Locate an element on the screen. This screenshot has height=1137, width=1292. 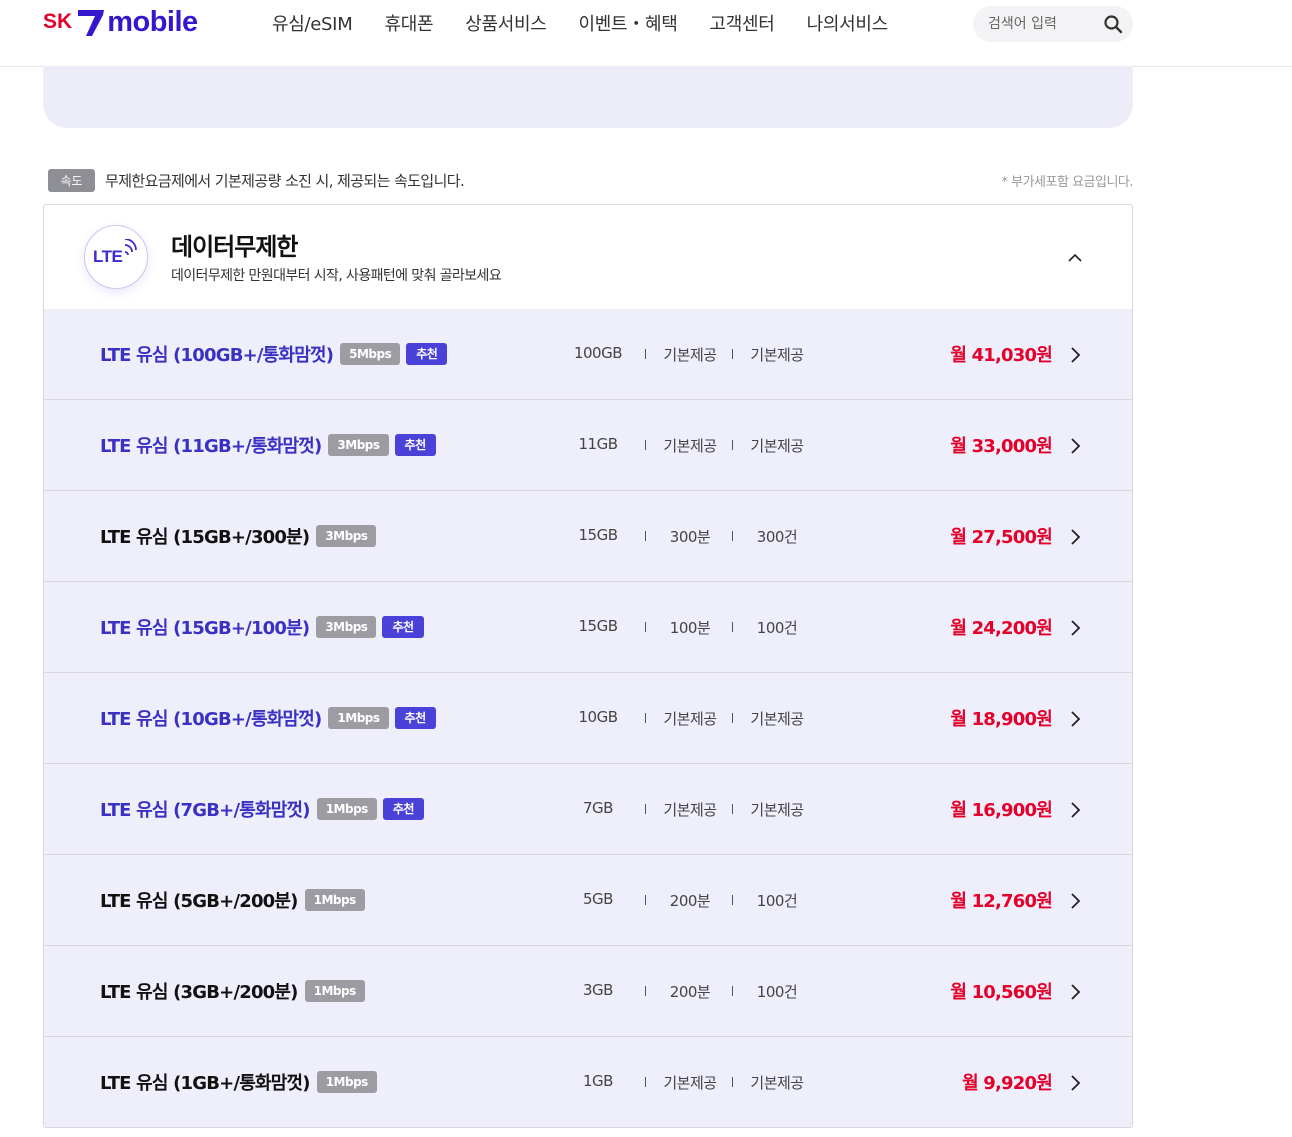
speed-badge: 5Mbps is located at coordinates (370, 354).